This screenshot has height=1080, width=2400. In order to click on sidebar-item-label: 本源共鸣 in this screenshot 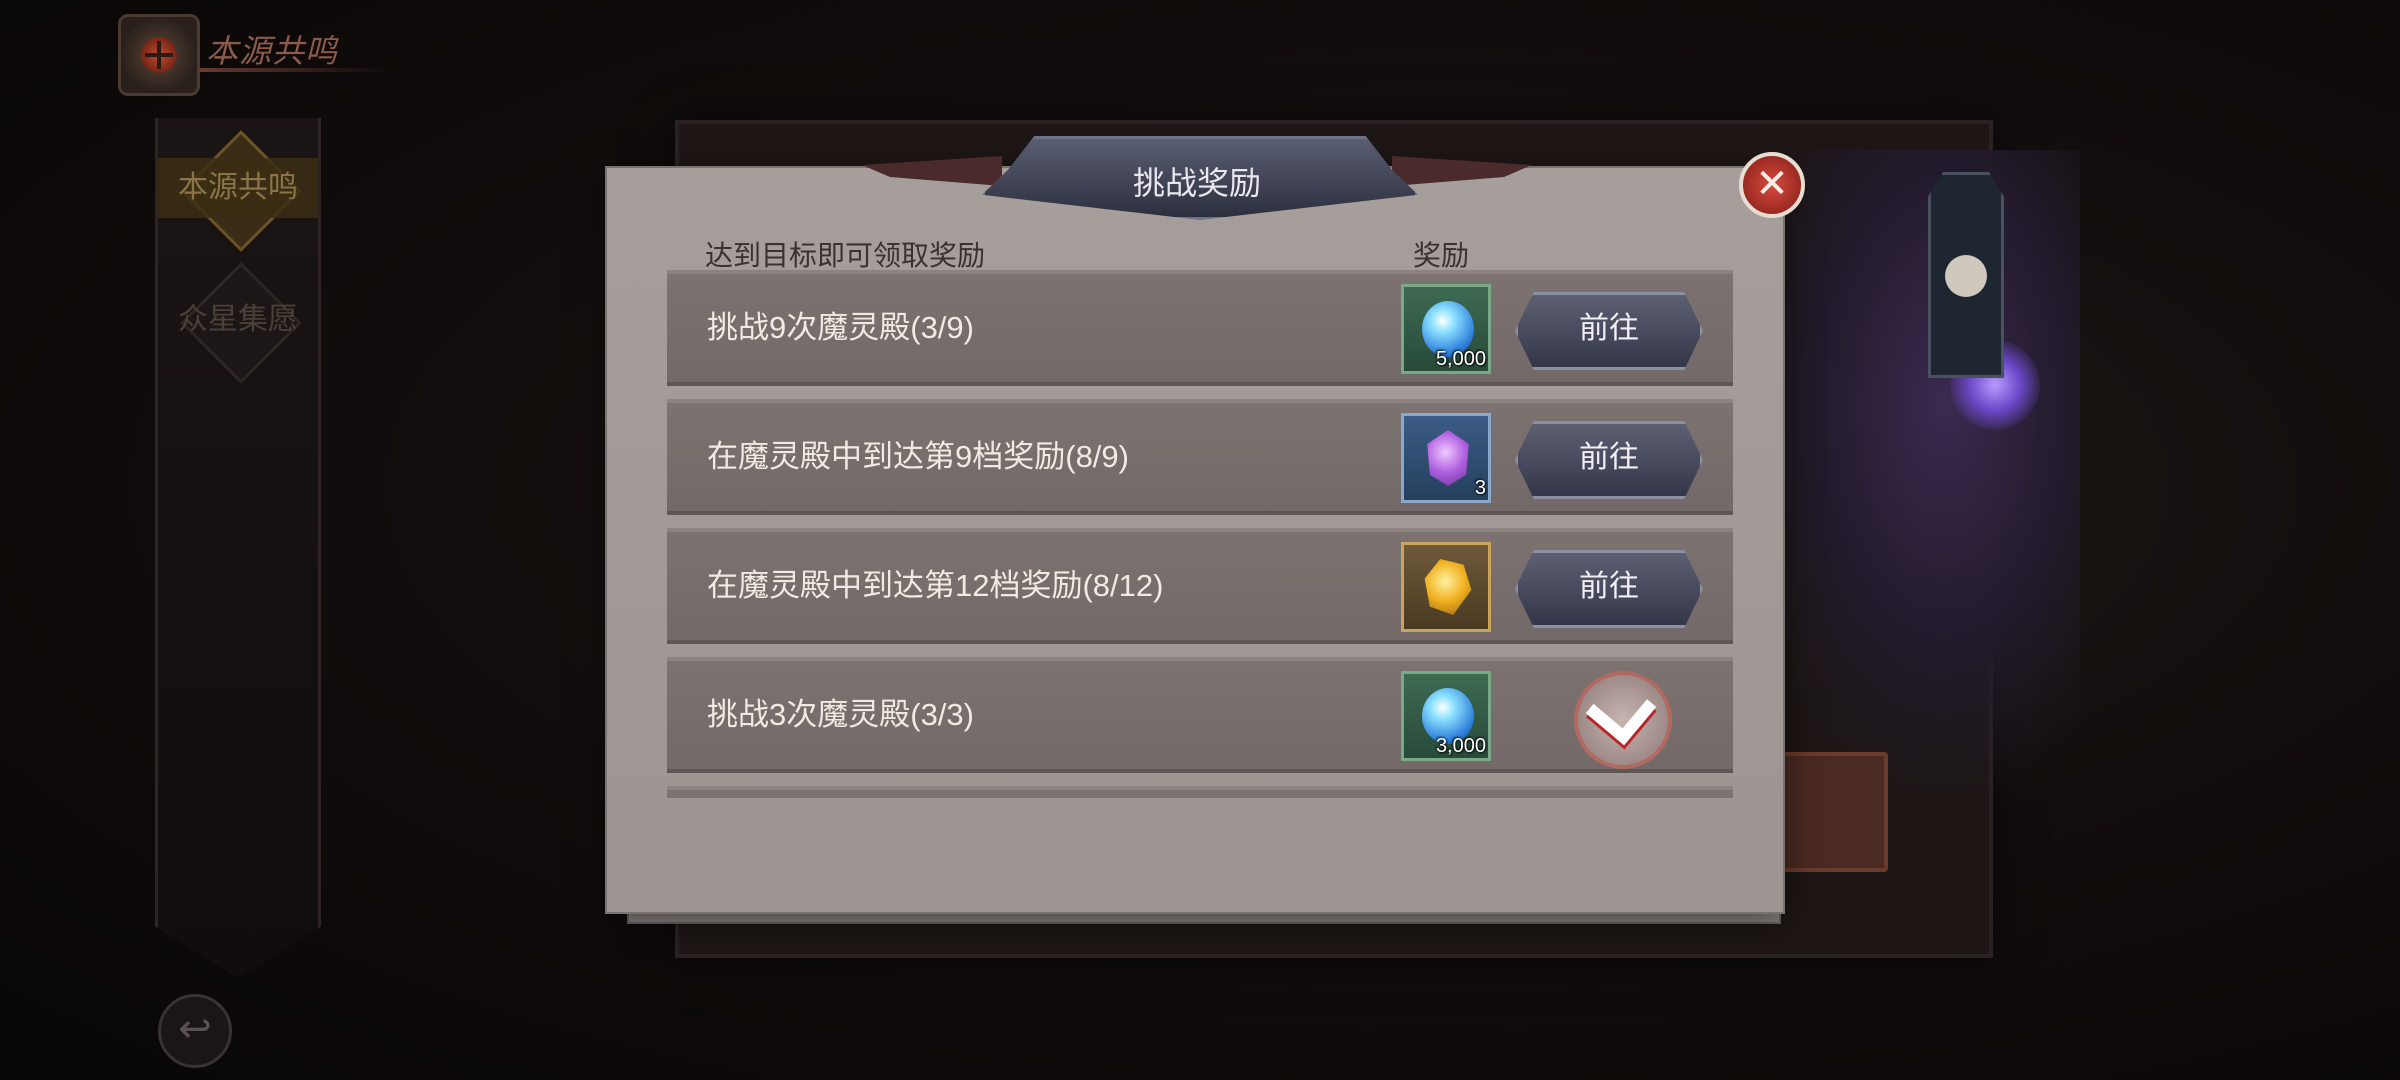, I will do `click(238, 188)`.